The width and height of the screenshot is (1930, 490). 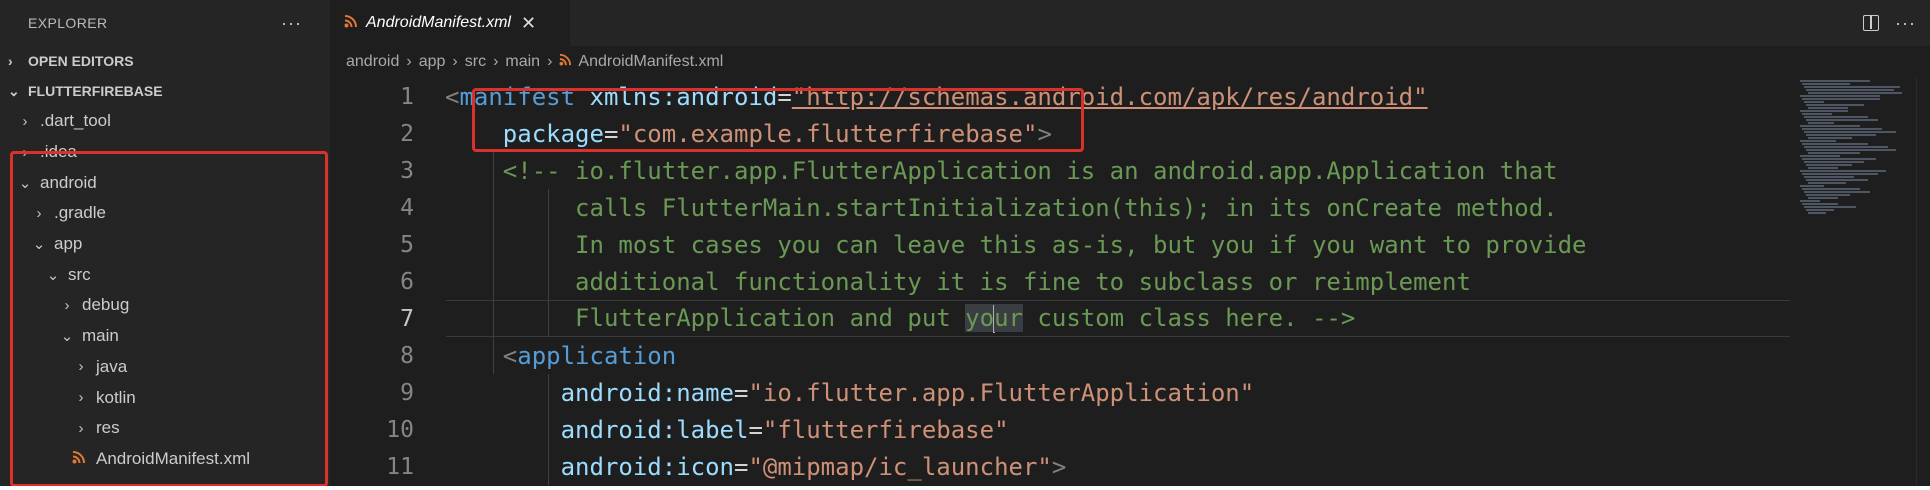 I want to click on rss-icon, so click(x=351, y=23).